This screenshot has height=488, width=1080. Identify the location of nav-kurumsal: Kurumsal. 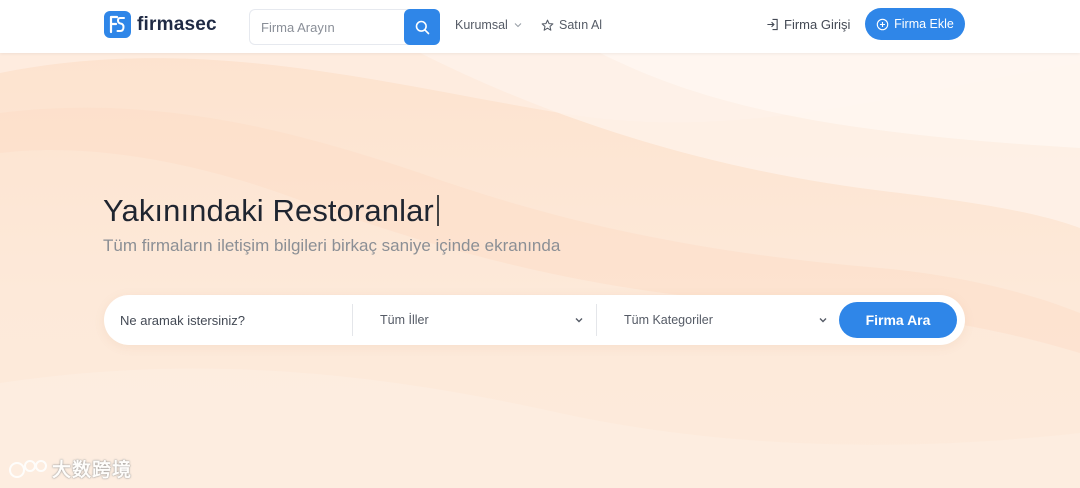
(489, 25).